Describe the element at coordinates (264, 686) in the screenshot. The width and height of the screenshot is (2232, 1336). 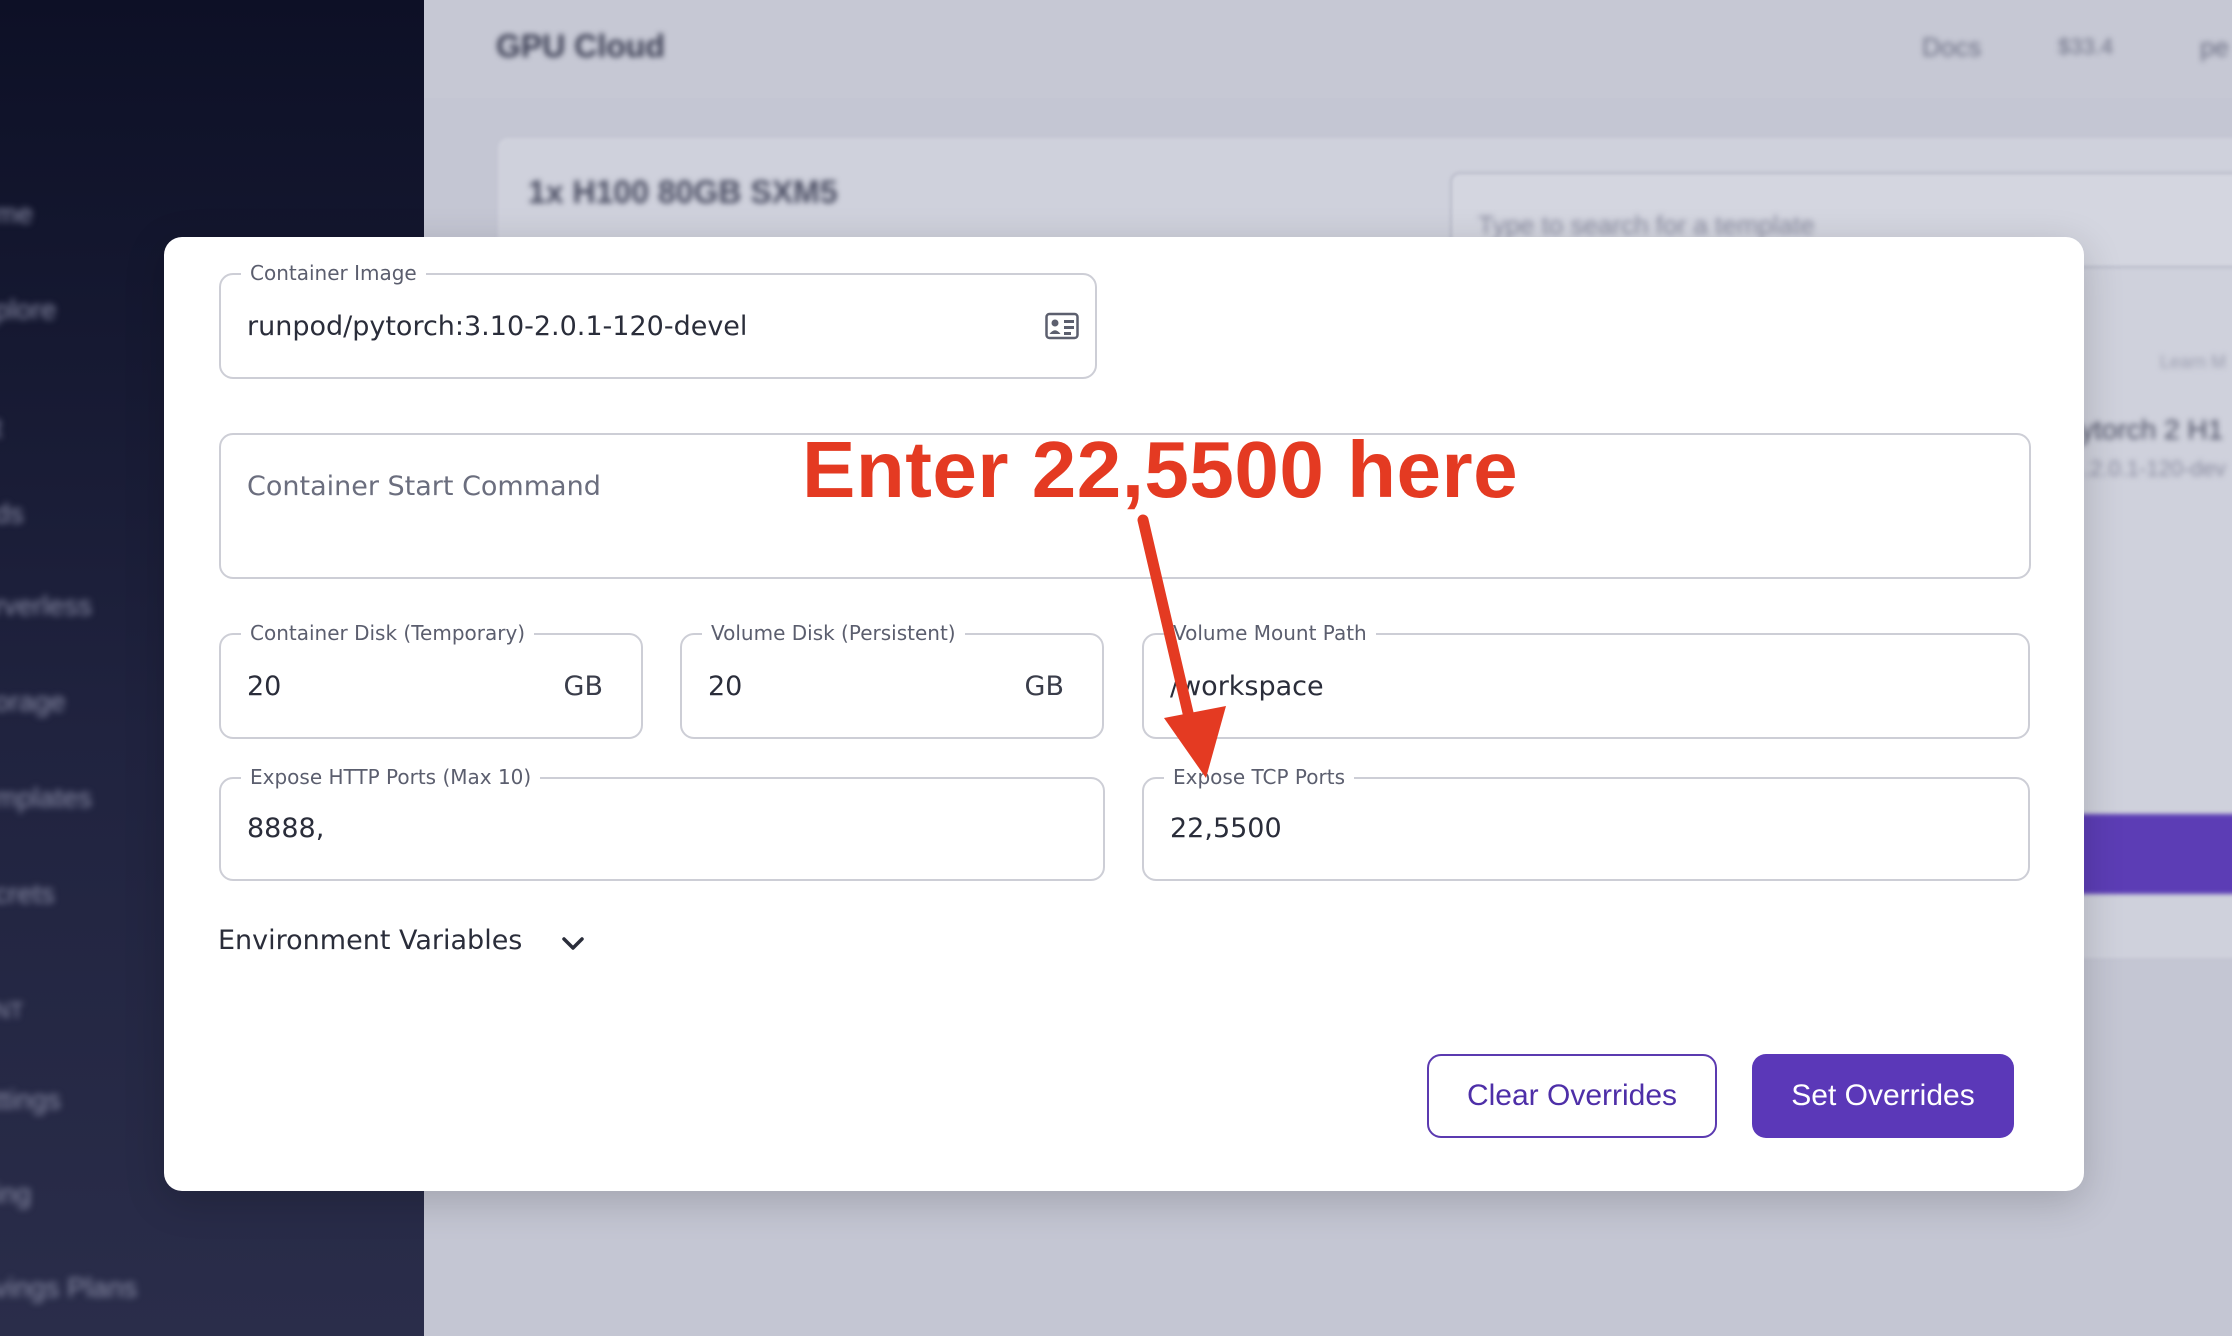
I see `container-disk-value: 20` at that location.